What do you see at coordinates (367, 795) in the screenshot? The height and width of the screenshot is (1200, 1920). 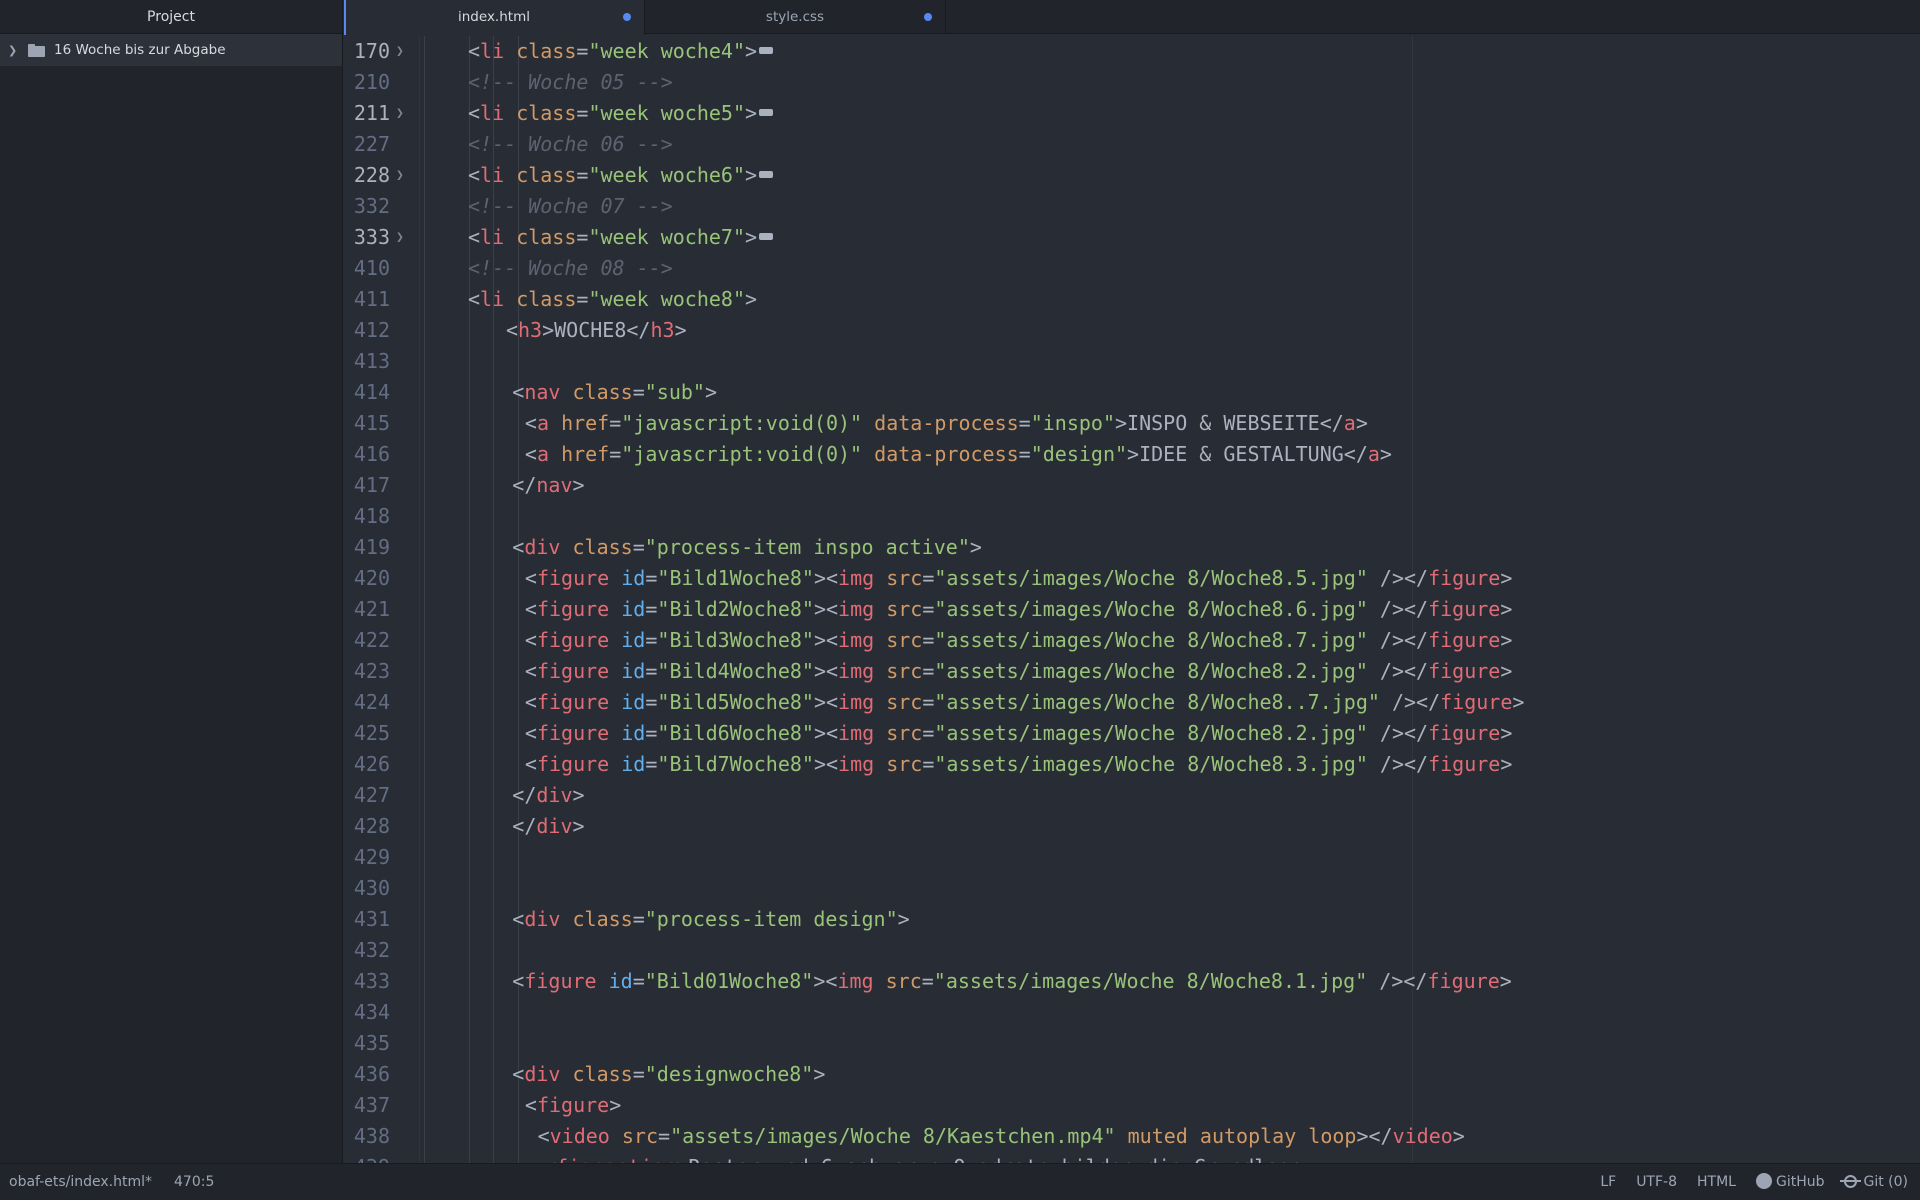 I see `line-number: 427` at bounding box center [367, 795].